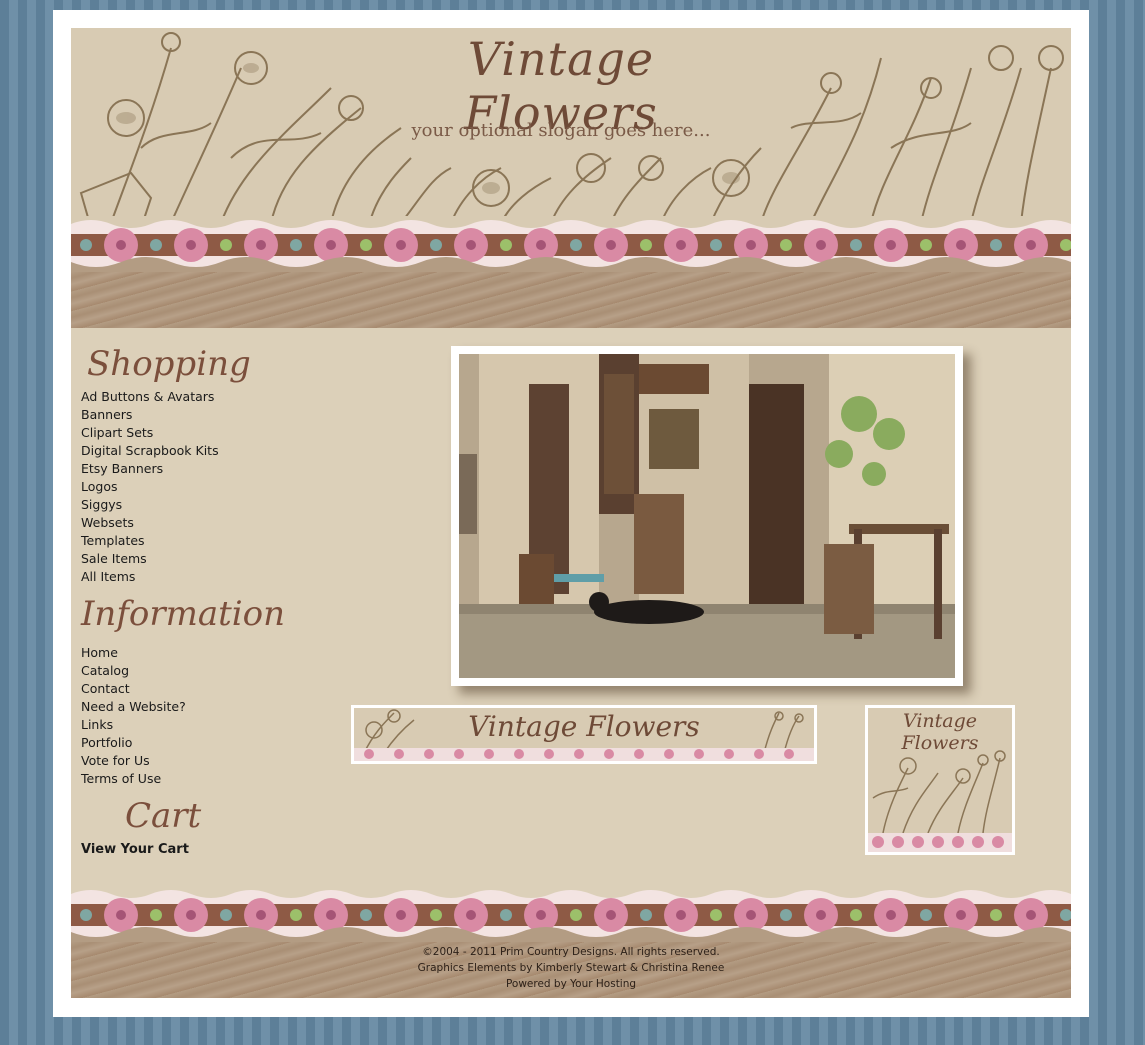 The image size is (1145, 1045). What do you see at coordinates (201, 541) in the screenshot?
I see `sidebar-item-templates: Templates` at bounding box center [201, 541].